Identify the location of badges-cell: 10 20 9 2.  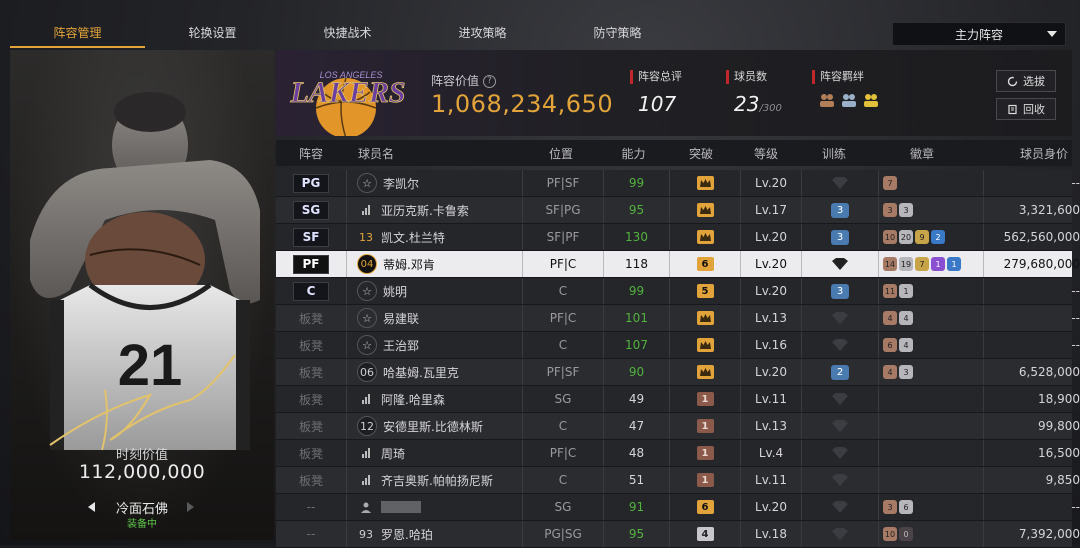
(930, 237).